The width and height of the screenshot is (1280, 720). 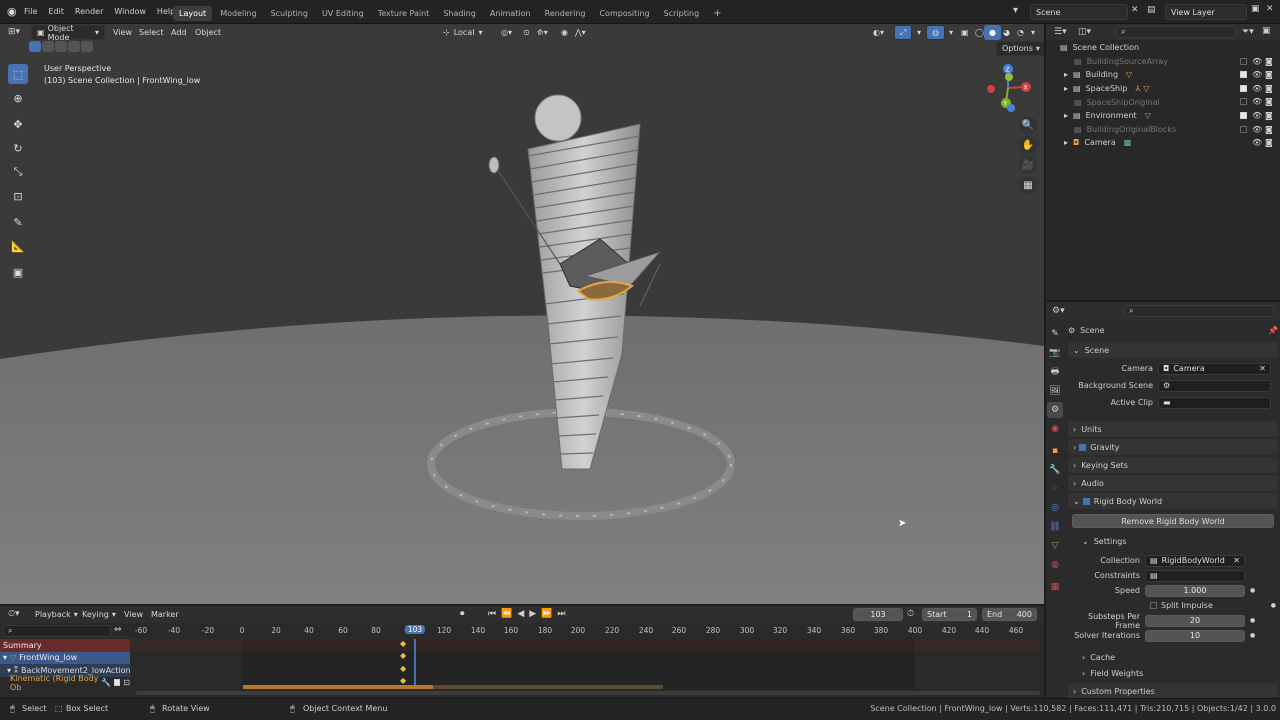 I want to click on channel-kinematic: Kinematic (Rigid Body Ob 🔧 ⊡, so click(x=65, y=683).